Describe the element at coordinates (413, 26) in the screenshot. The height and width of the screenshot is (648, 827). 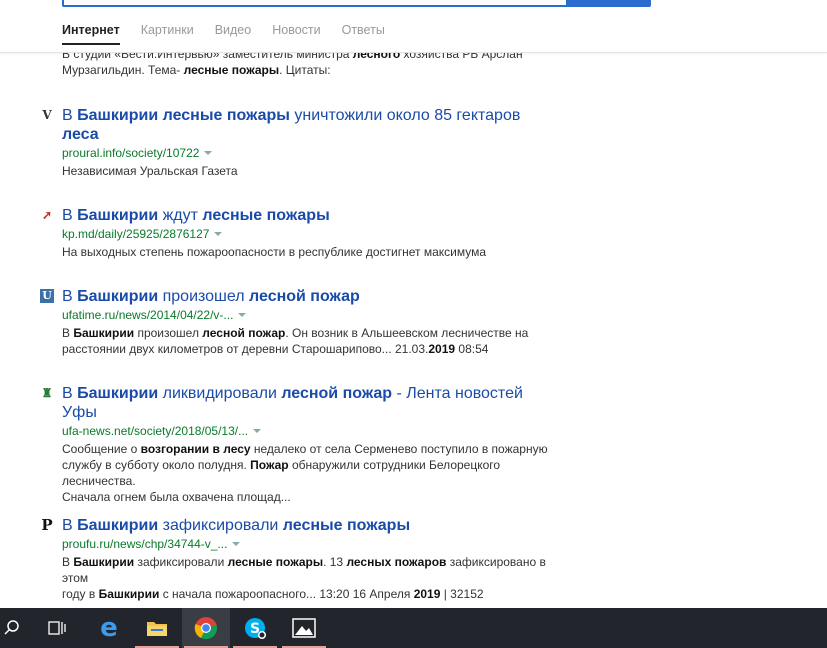
I see `search-header: Интернет Картинки Видео Новости Ответы` at that location.